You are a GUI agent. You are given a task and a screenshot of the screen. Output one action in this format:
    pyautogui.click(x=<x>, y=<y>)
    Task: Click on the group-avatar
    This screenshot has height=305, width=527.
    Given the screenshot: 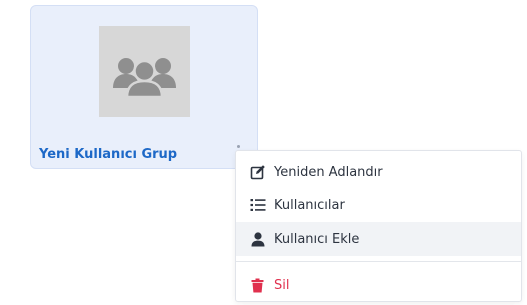 What is the action you would take?
    pyautogui.click(x=144, y=71)
    